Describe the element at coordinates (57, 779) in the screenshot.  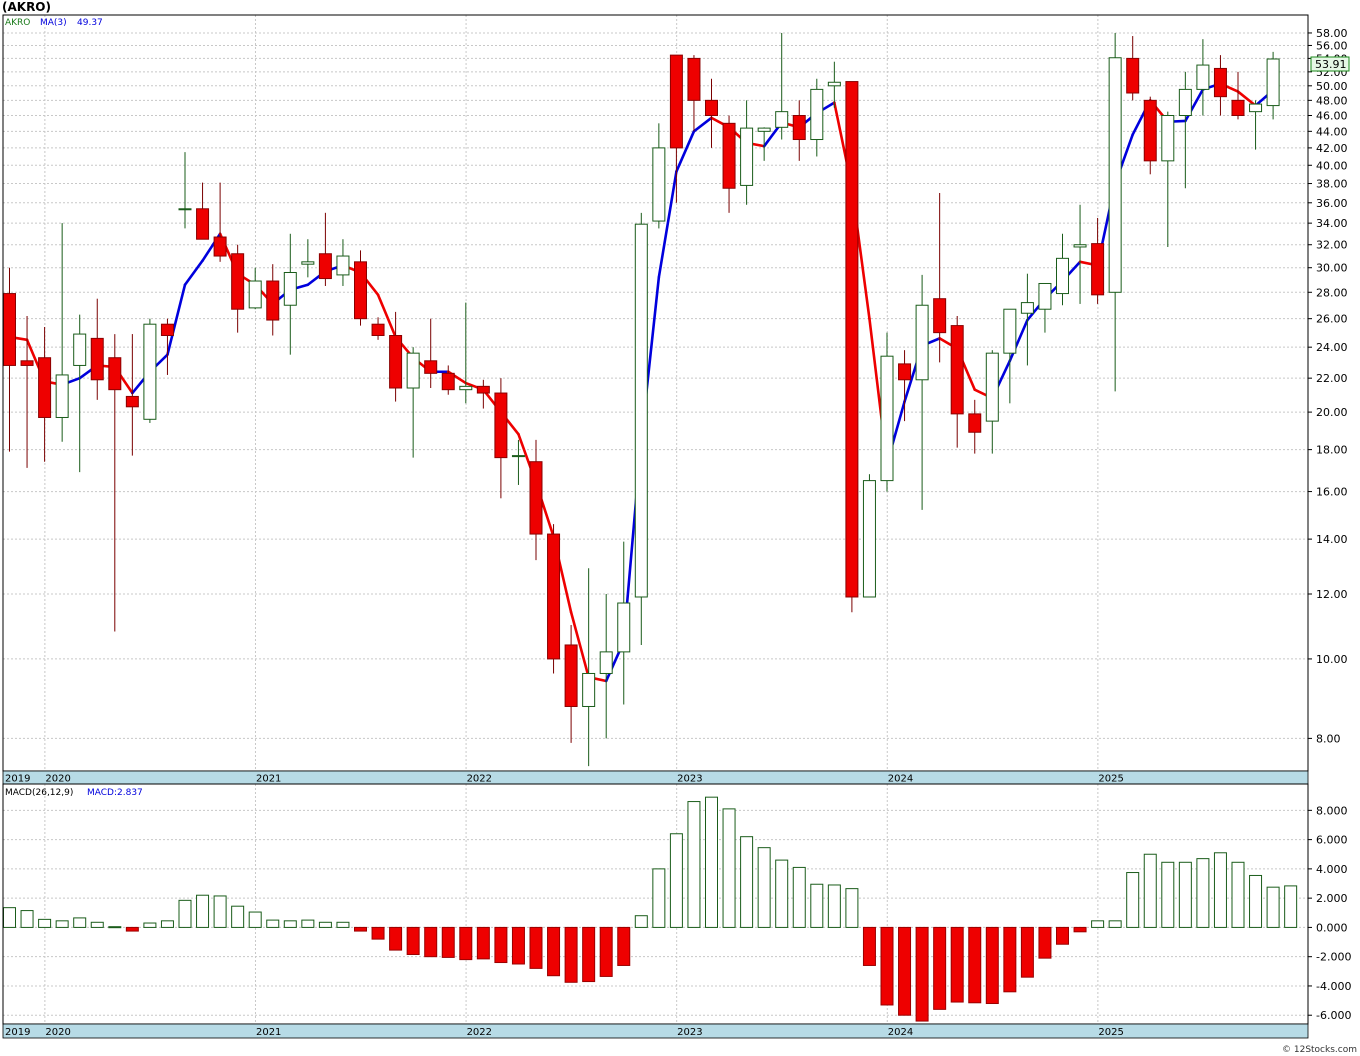
I see `price-year-label: 2020` at that location.